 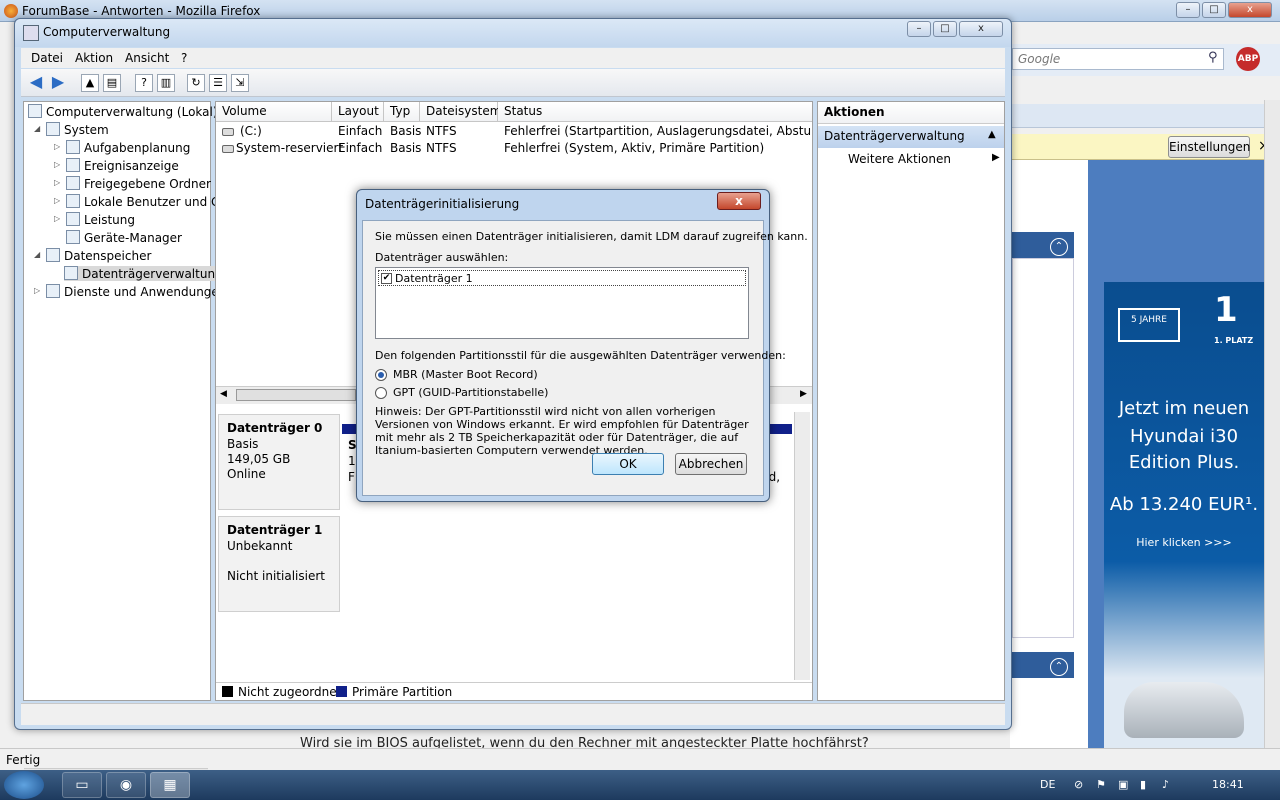 What do you see at coordinates (53, 129) in the screenshot?
I see `tools-icon` at bounding box center [53, 129].